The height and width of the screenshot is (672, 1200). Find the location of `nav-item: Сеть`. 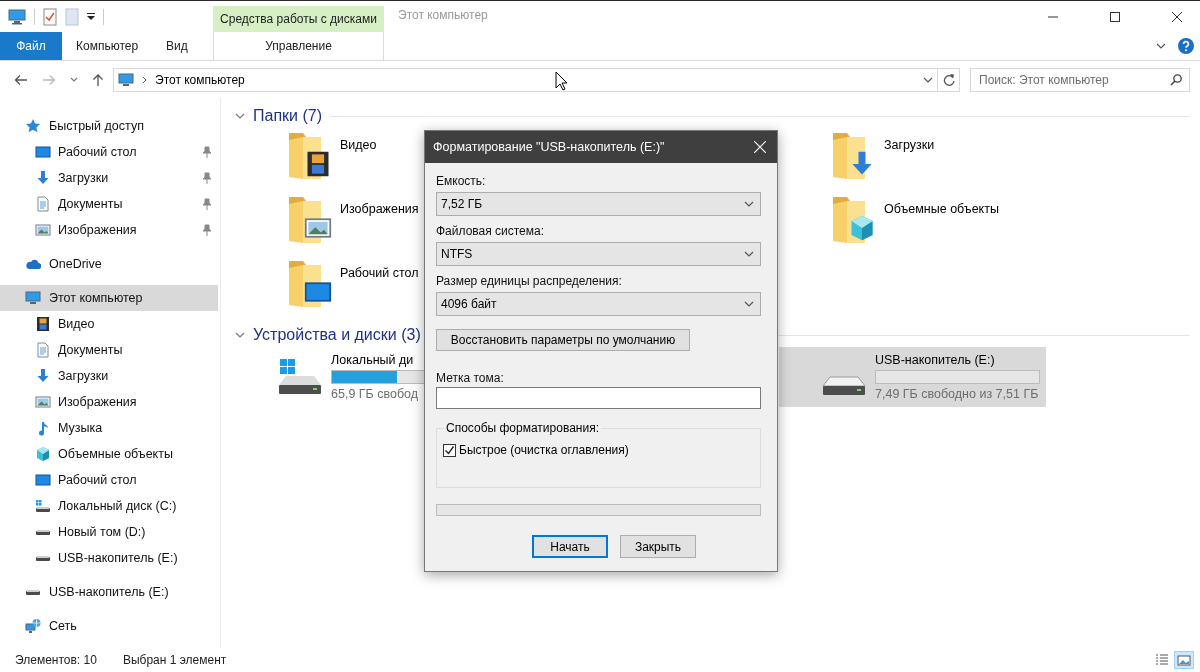

nav-item: Сеть is located at coordinates (109, 626).